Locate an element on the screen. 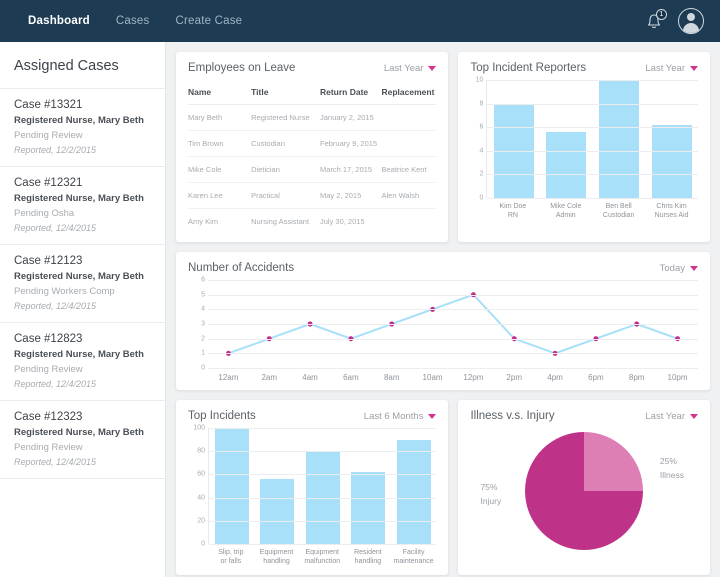 The image size is (720, 577). card-header: Number of Accidents Today is located at coordinates (443, 268).